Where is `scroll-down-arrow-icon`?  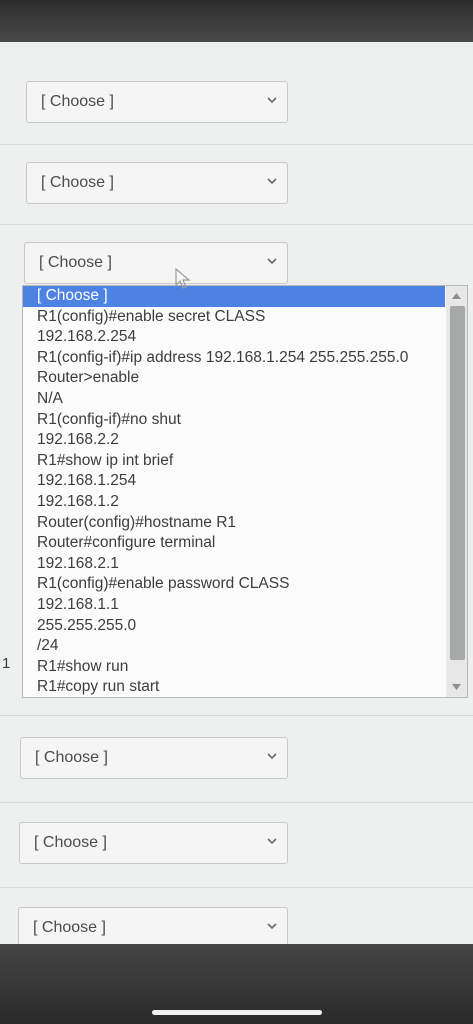 scroll-down-arrow-icon is located at coordinates (456, 687).